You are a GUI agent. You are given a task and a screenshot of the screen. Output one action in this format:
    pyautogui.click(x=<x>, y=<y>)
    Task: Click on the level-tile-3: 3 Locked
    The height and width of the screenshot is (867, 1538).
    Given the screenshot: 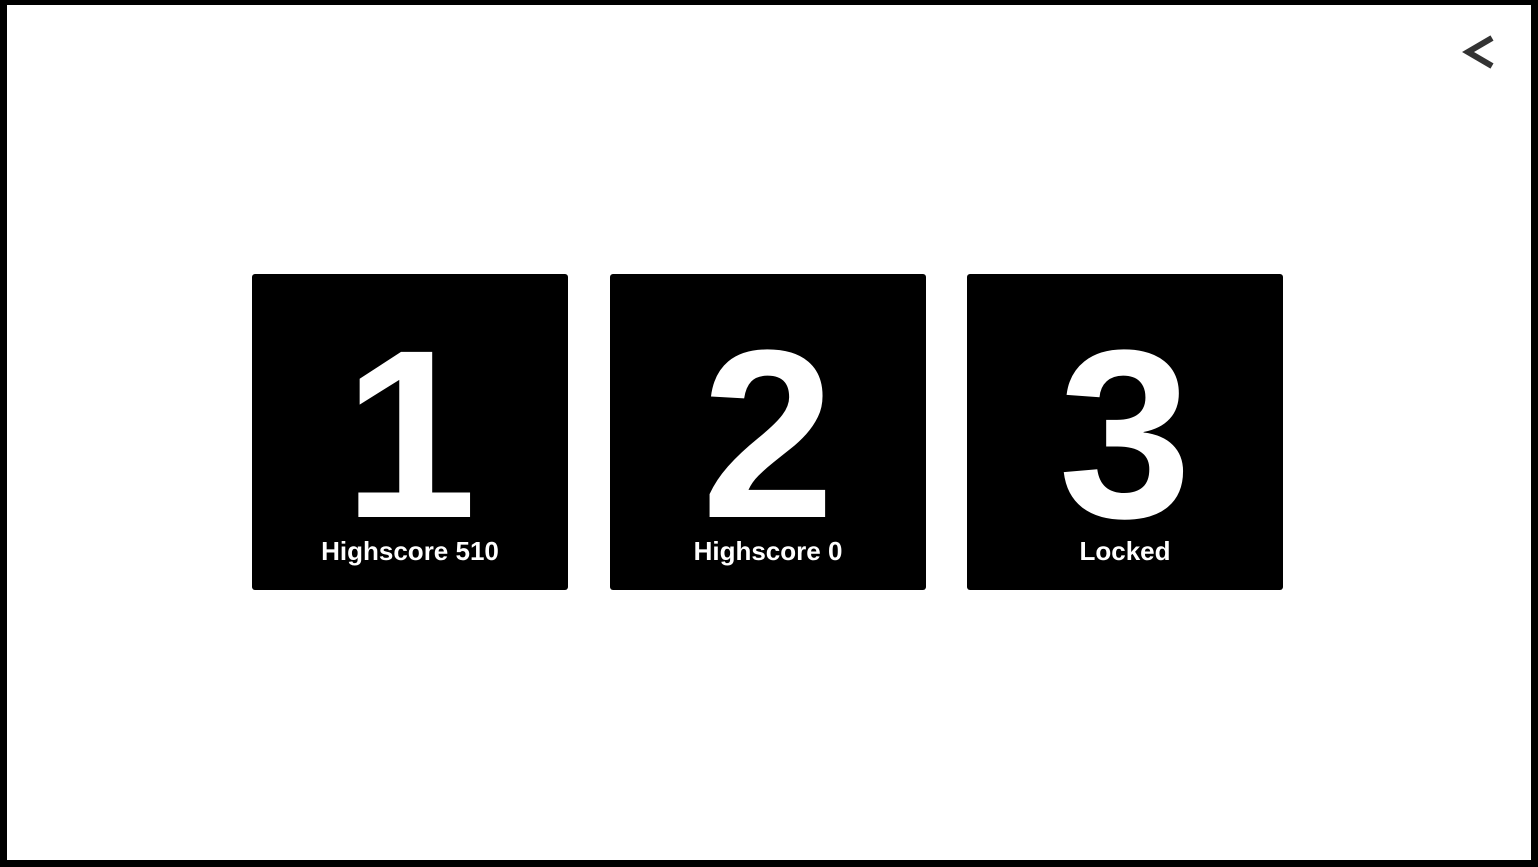 What is the action you would take?
    pyautogui.click(x=1125, y=432)
    